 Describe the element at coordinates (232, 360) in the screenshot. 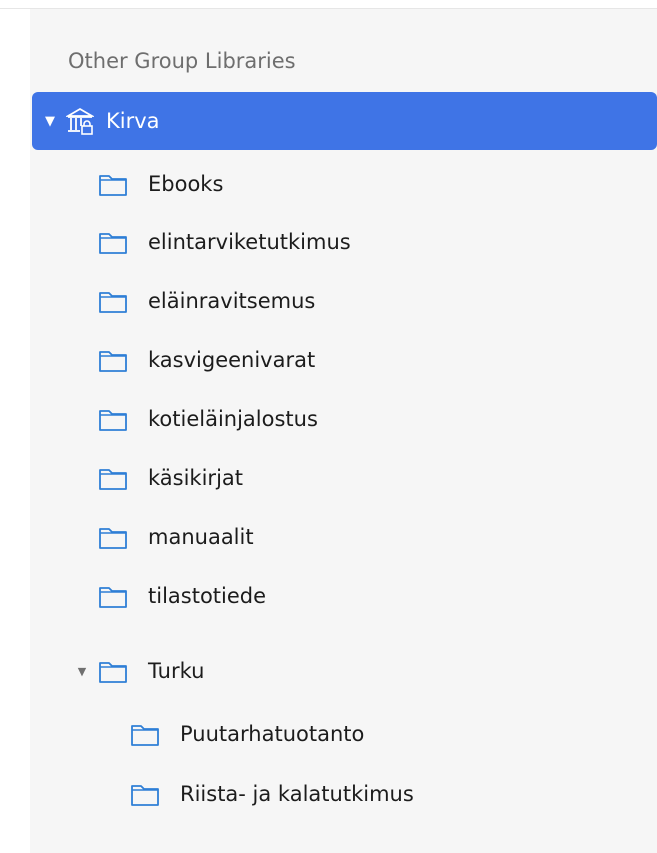

I see `collection-label: kasvigeenivarat` at that location.